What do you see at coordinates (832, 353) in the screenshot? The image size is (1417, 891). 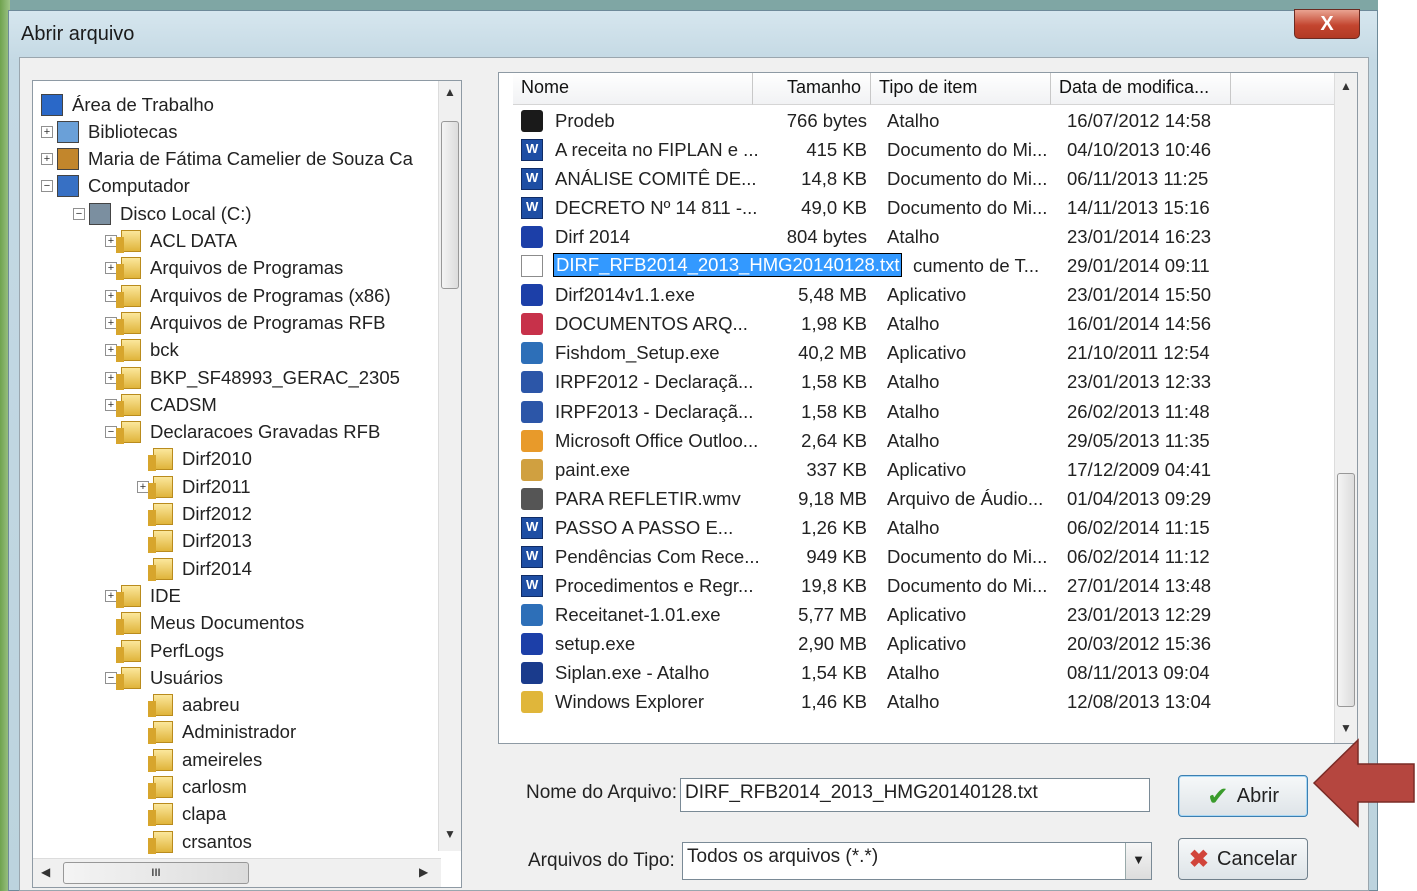 I see `file-size: 40,2 MB` at bounding box center [832, 353].